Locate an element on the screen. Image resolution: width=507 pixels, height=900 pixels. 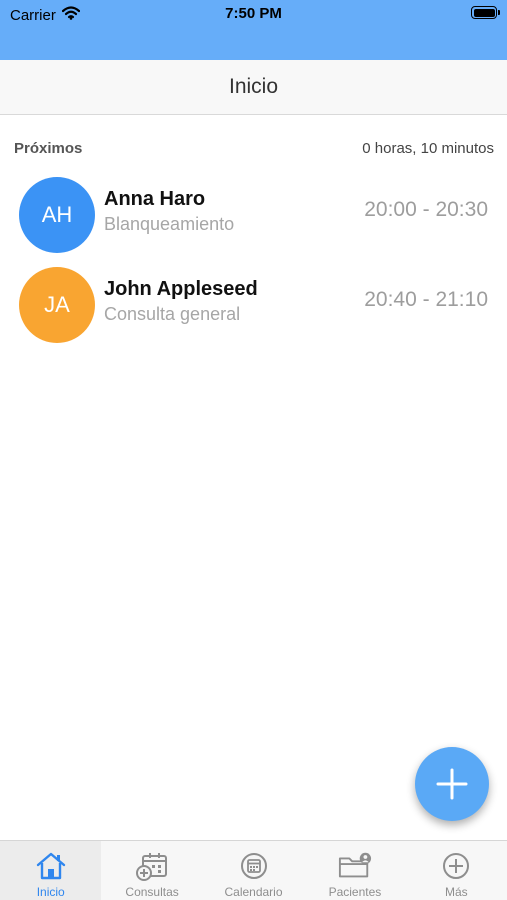
avatar: JA is located at coordinates (57, 305).